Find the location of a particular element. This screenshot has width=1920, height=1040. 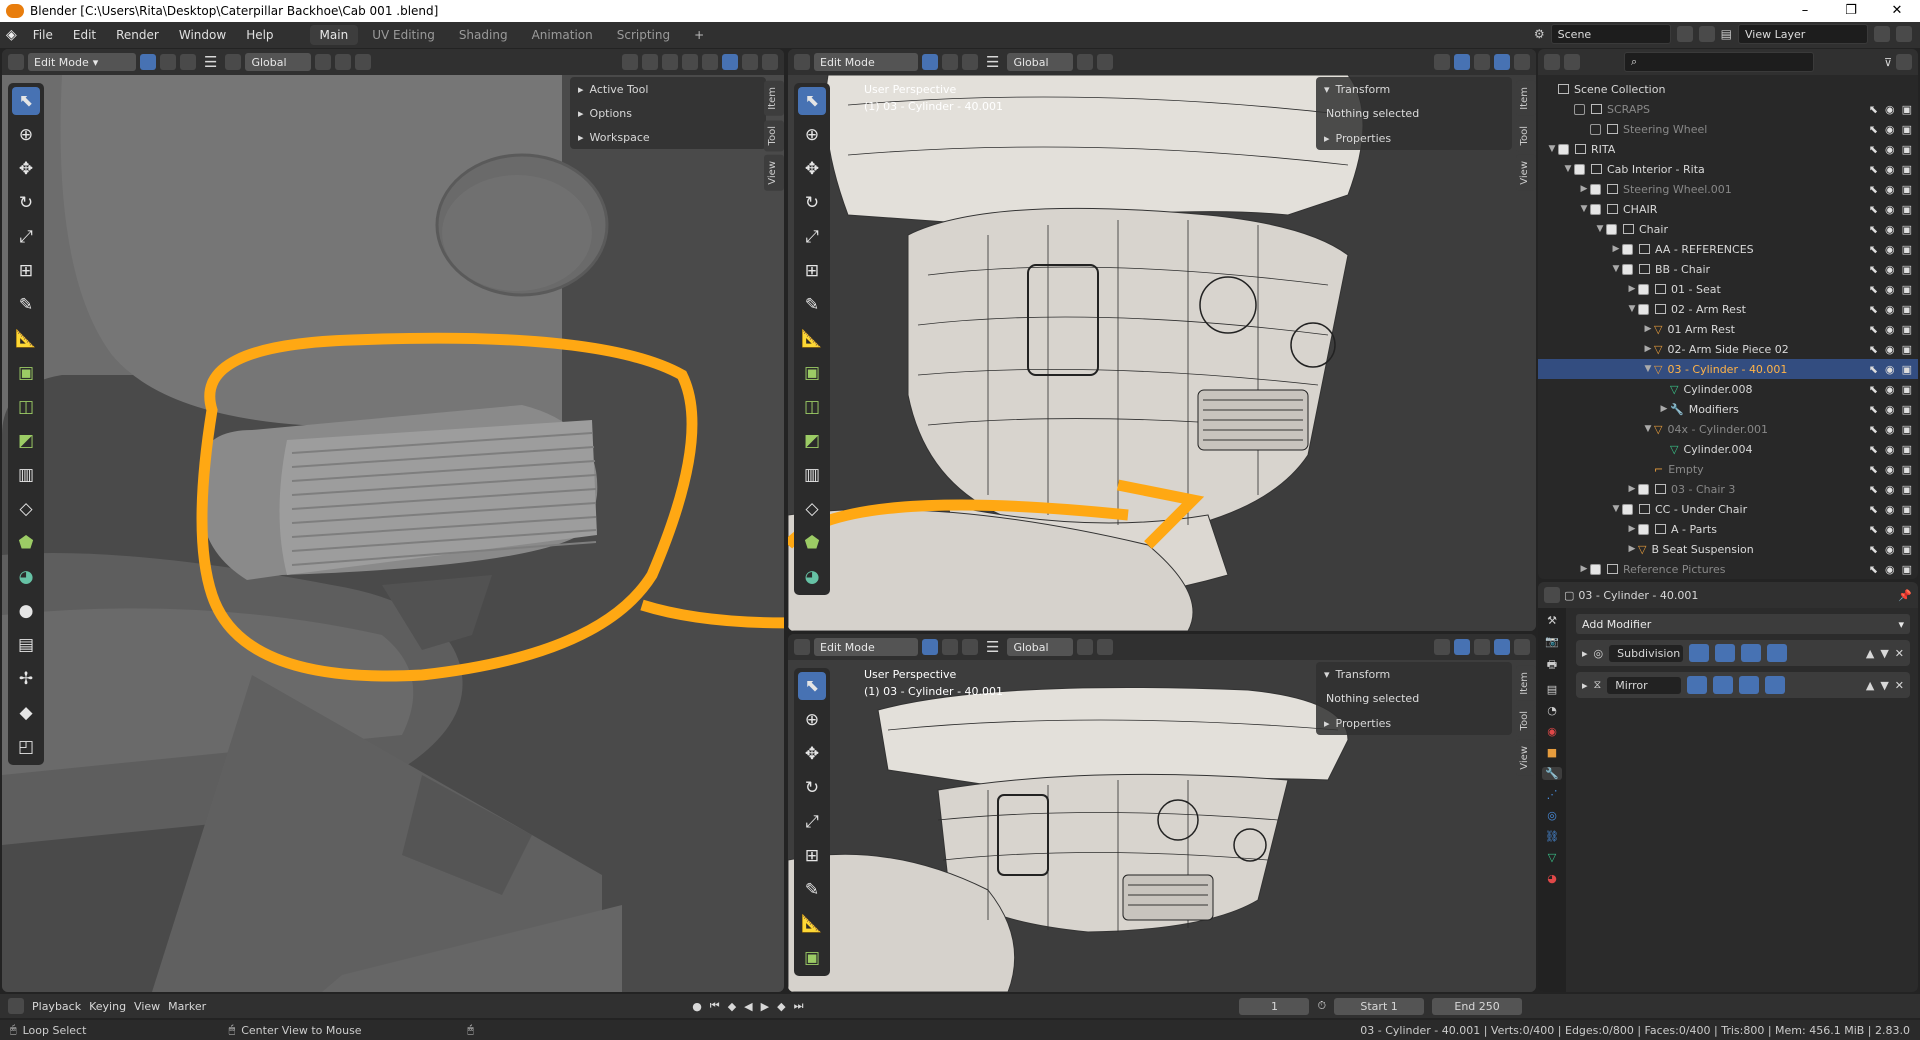

face-select-icon is located at coordinates (970, 647).